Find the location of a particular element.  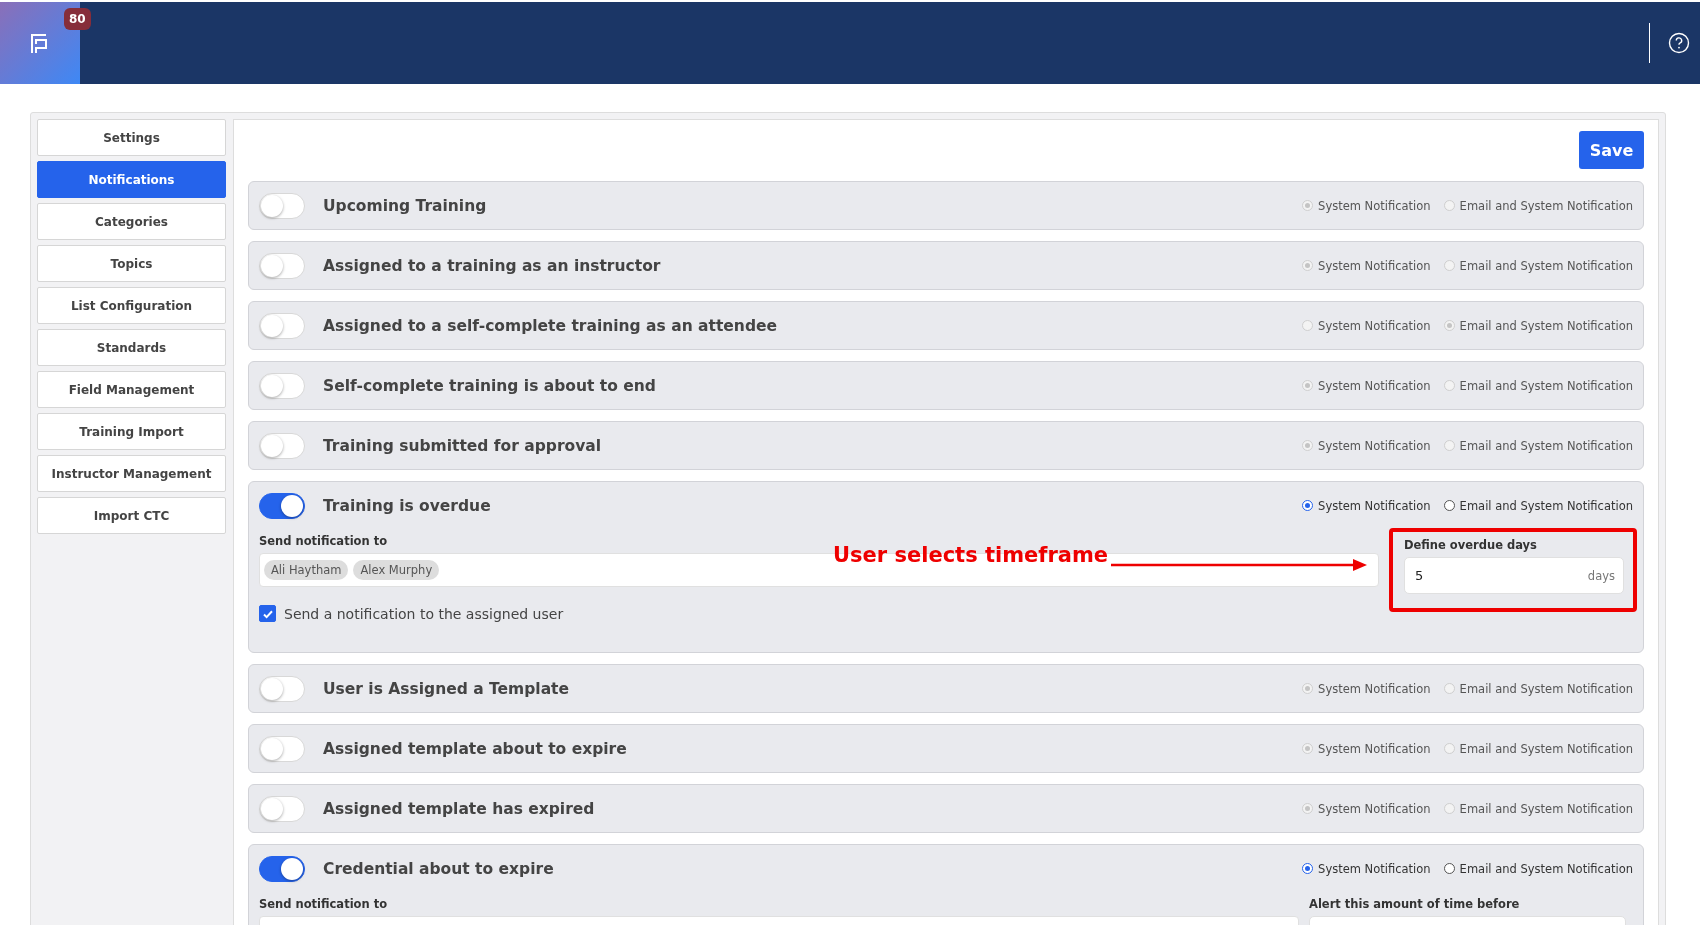

sidebar-item: Settings is located at coordinates (131, 137).